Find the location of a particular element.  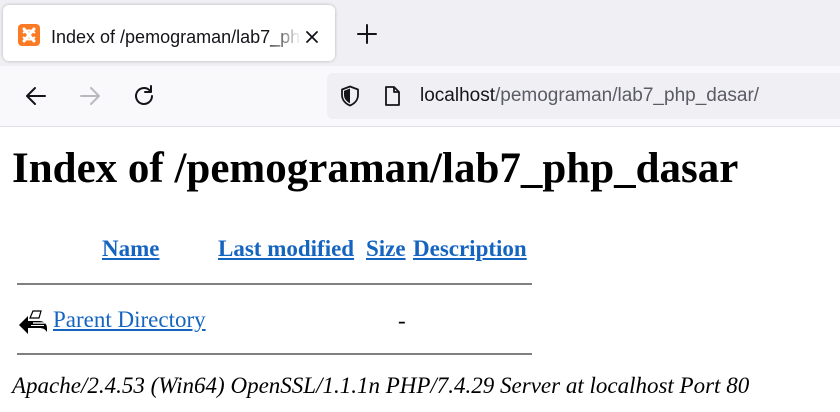

forward-icon is located at coordinates (90, 96).